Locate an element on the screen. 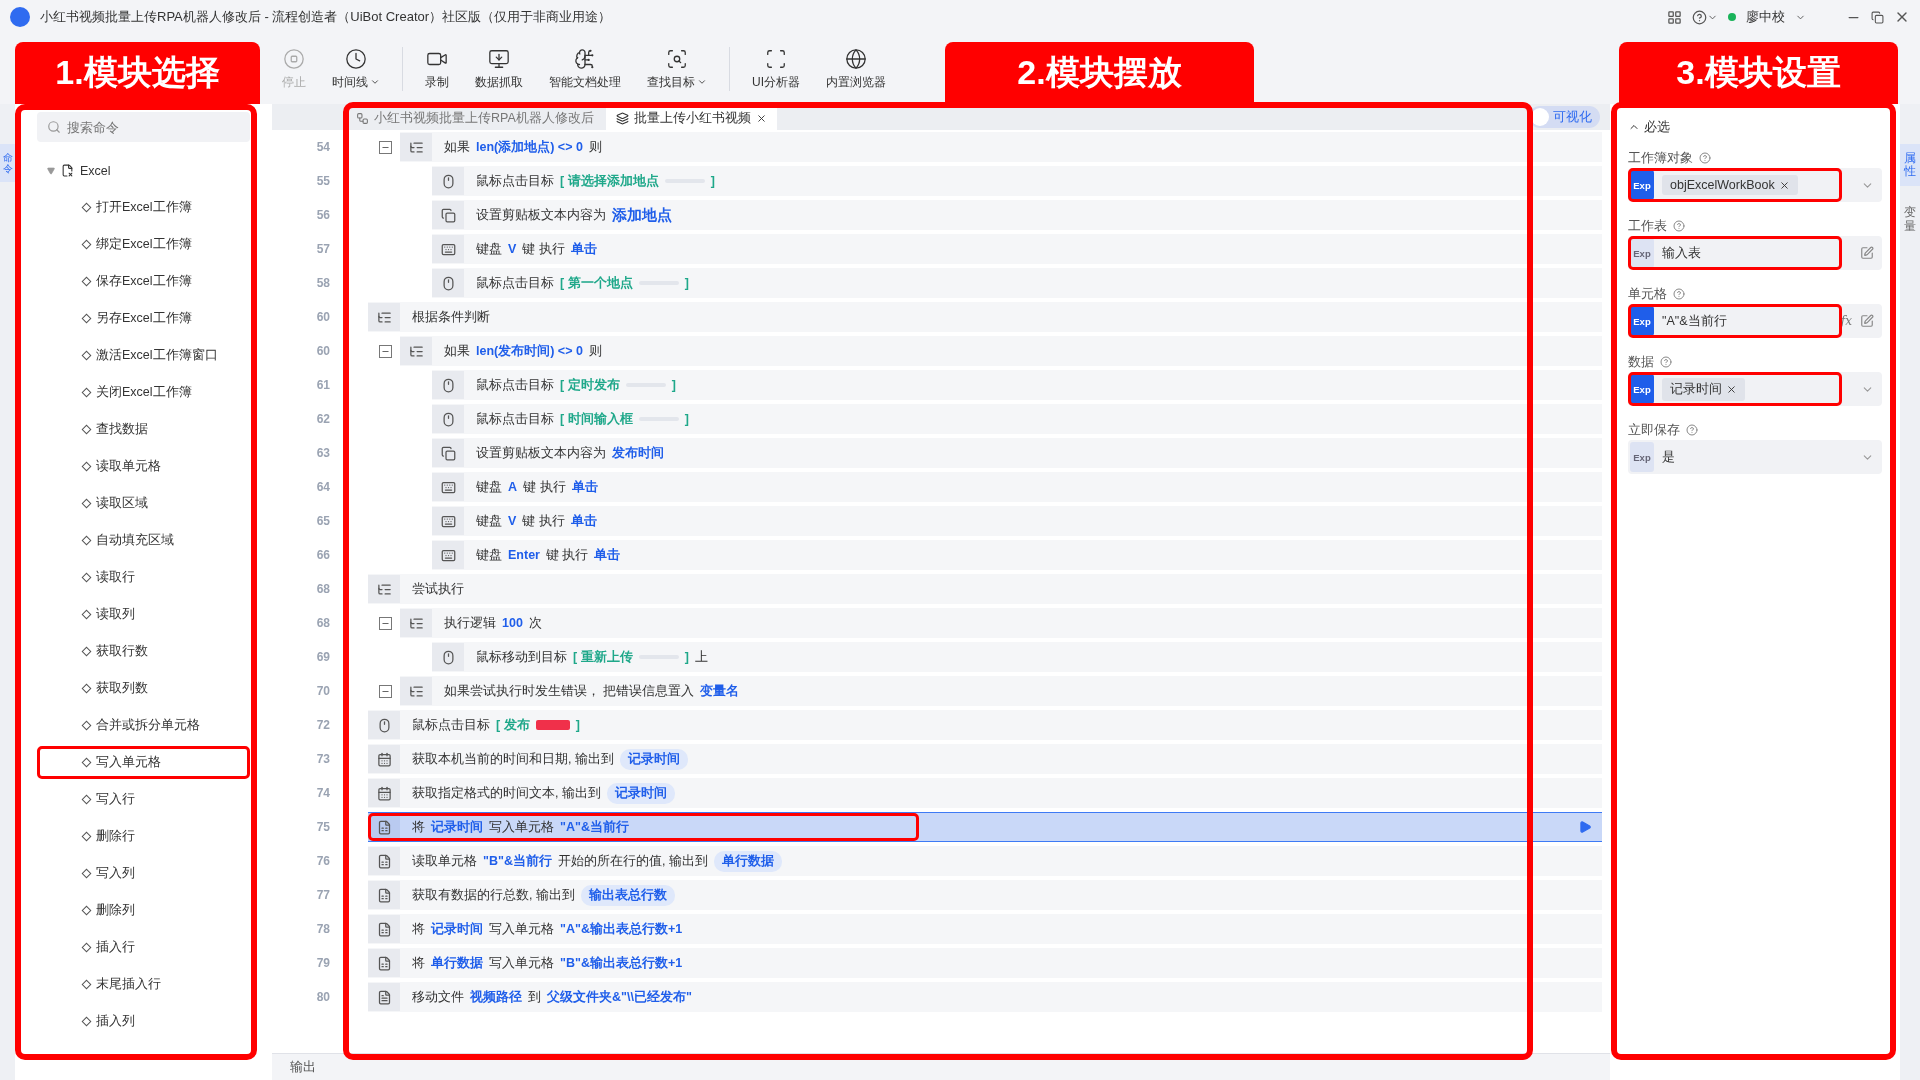  restore-icon is located at coordinates (1877, 17).